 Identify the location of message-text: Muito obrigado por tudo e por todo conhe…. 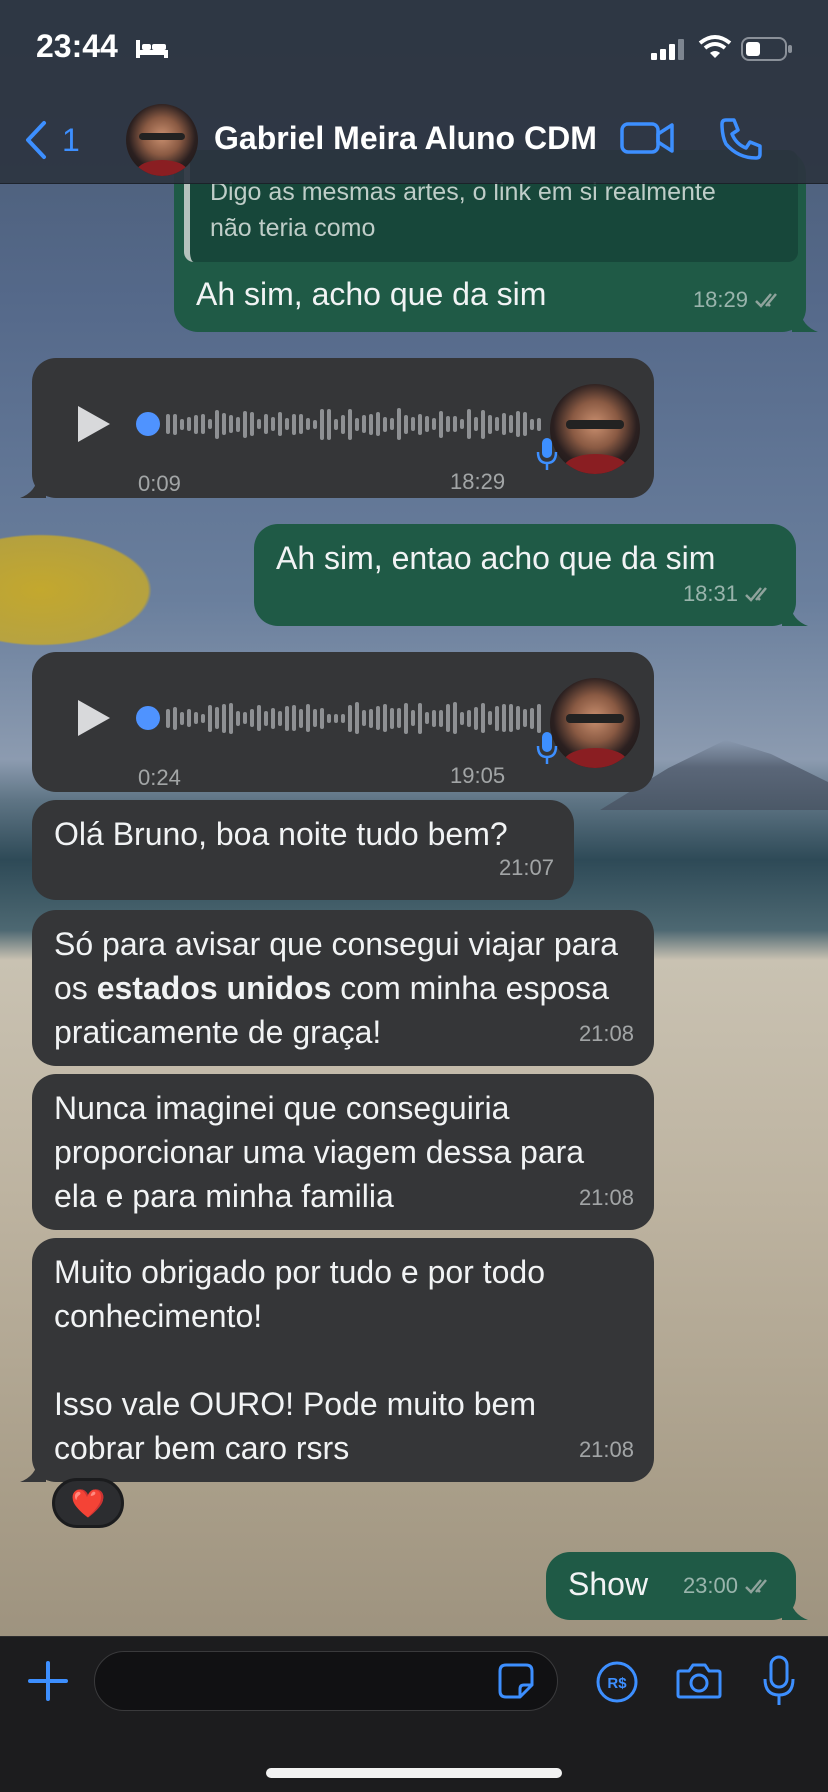
(299, 1294).